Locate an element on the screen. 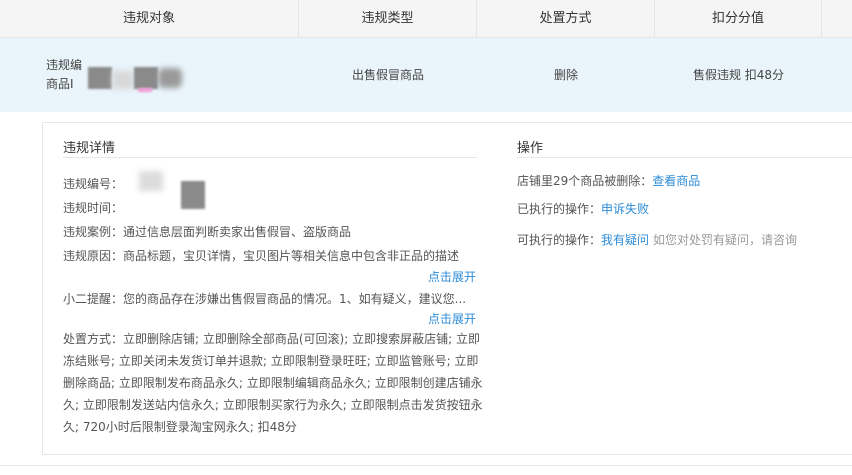 The image size is (852, 475). violation-reason-value: 商品标题，宝贝详情，宝贝图片等相关信息中包含非正品的描述 is located at coordinates (291, 256).